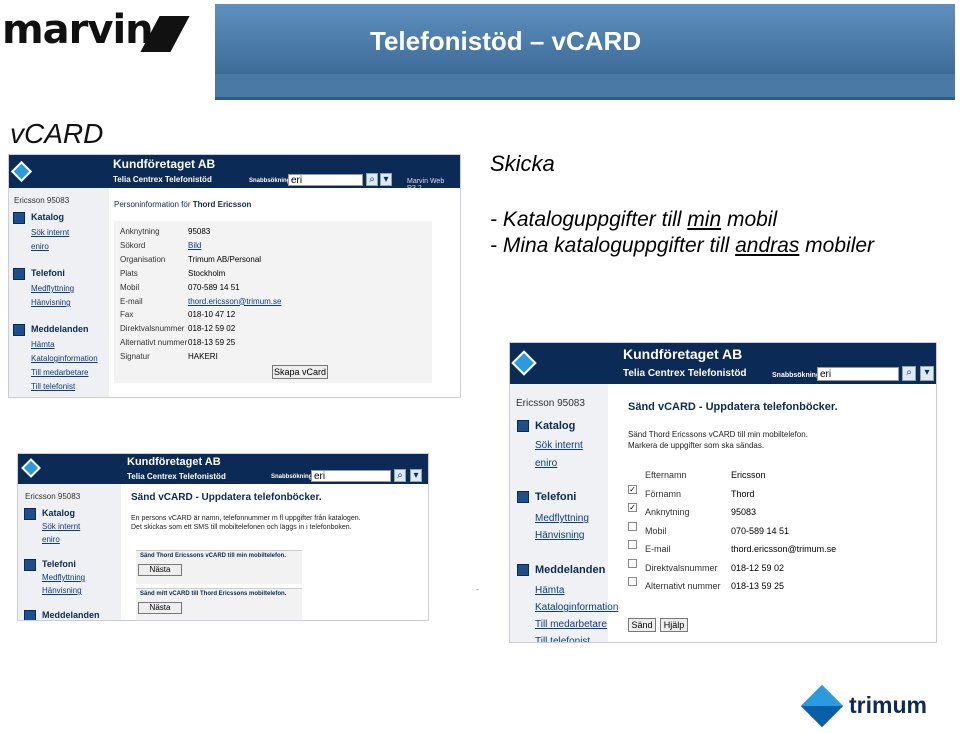  I want to click on send-title: Sänd vCARD - Uppdatera telefonböcker., so click(733, 407).